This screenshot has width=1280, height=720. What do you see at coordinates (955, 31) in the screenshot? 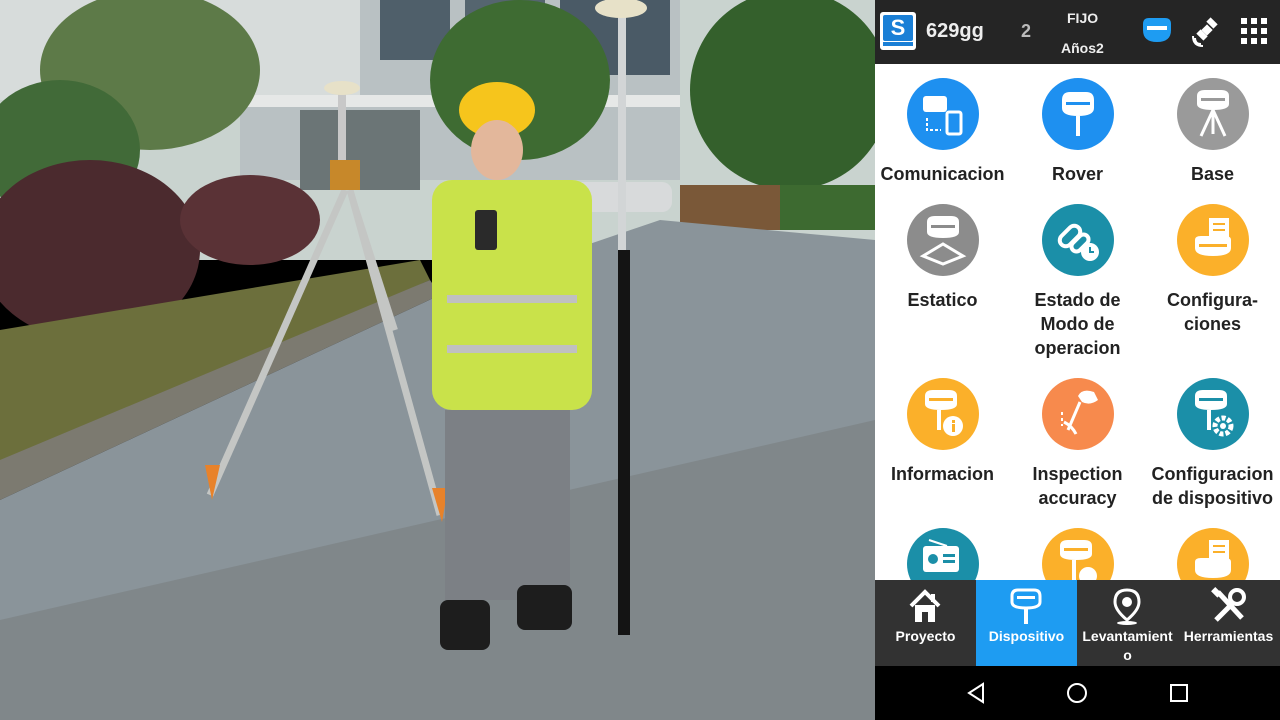
I see `satellite-count-text: 629gg` at bounding box center [955, 31].